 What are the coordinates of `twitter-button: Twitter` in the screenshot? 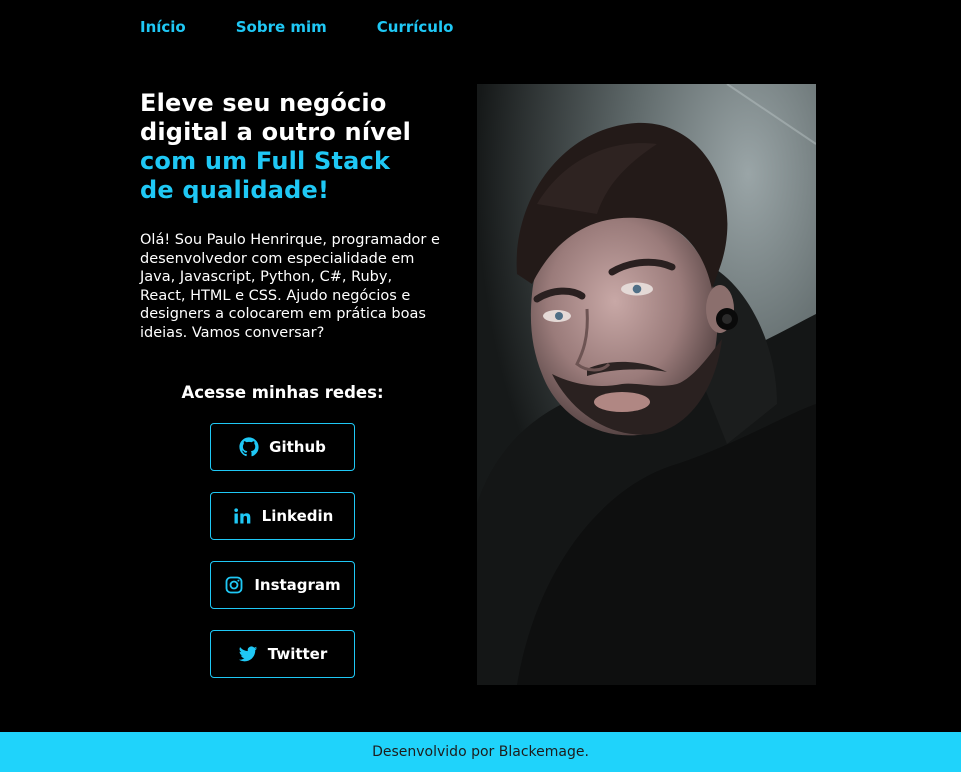 It's located at (282, 654).